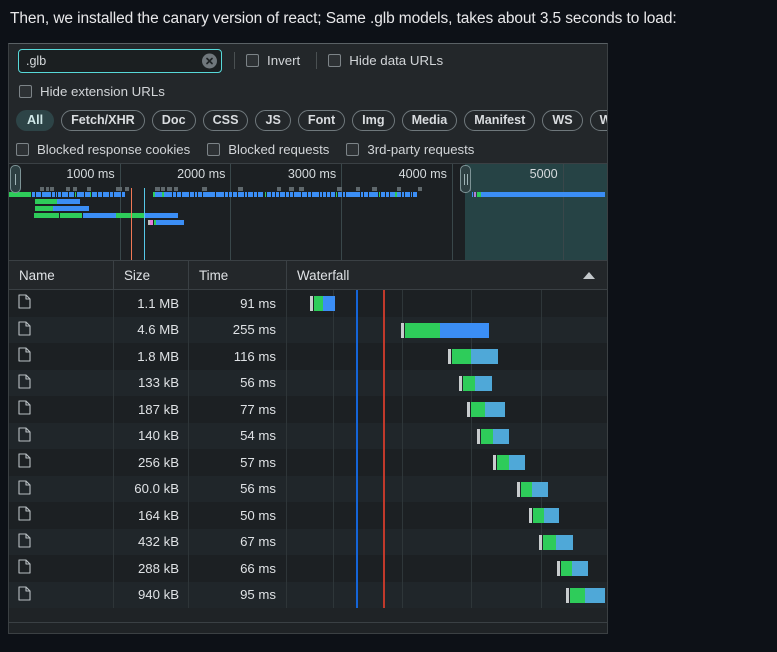  Describe the element at coordinates (447, 275) in the screenshot. I see `column-header-waterfall: Waterfall` at that location.